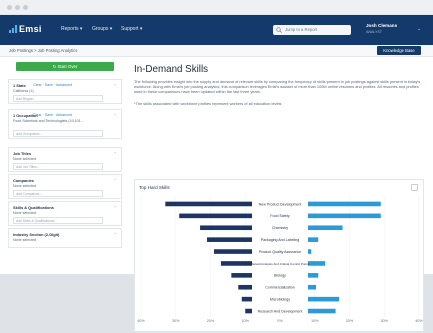  Describe the element at coordinates (71, 29) in the screenshot. I see `nav-reports: Reports ▾` at that location.